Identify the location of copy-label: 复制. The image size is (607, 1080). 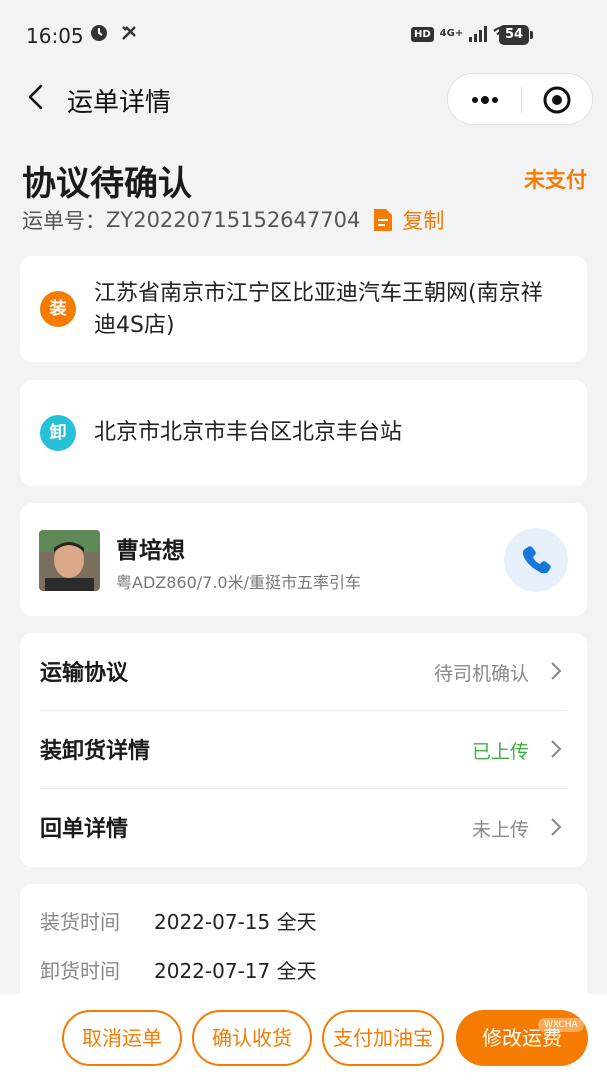
(423, 221).